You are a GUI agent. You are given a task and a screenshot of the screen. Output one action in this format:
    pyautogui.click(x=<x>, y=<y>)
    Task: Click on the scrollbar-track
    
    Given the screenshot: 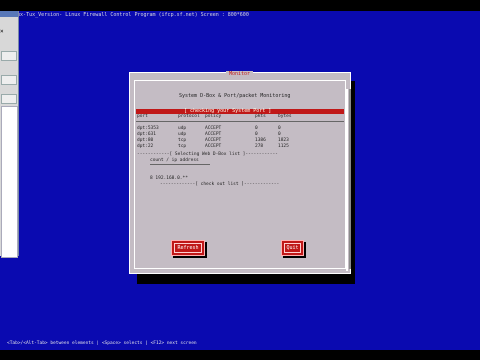 What is the action you would take?
    pyautogui.click(x=347, y=180)
    